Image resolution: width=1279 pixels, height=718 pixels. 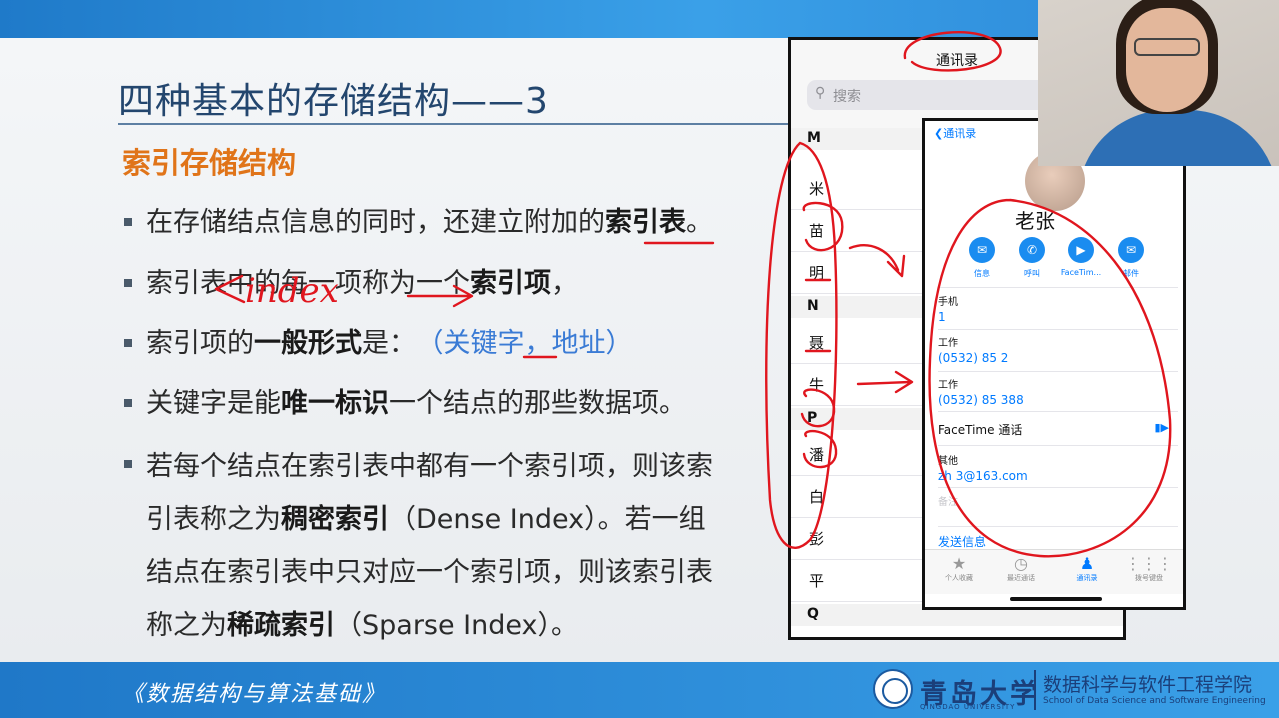 I want to click on index-annotation-text: index, so click(x=292, y=291).